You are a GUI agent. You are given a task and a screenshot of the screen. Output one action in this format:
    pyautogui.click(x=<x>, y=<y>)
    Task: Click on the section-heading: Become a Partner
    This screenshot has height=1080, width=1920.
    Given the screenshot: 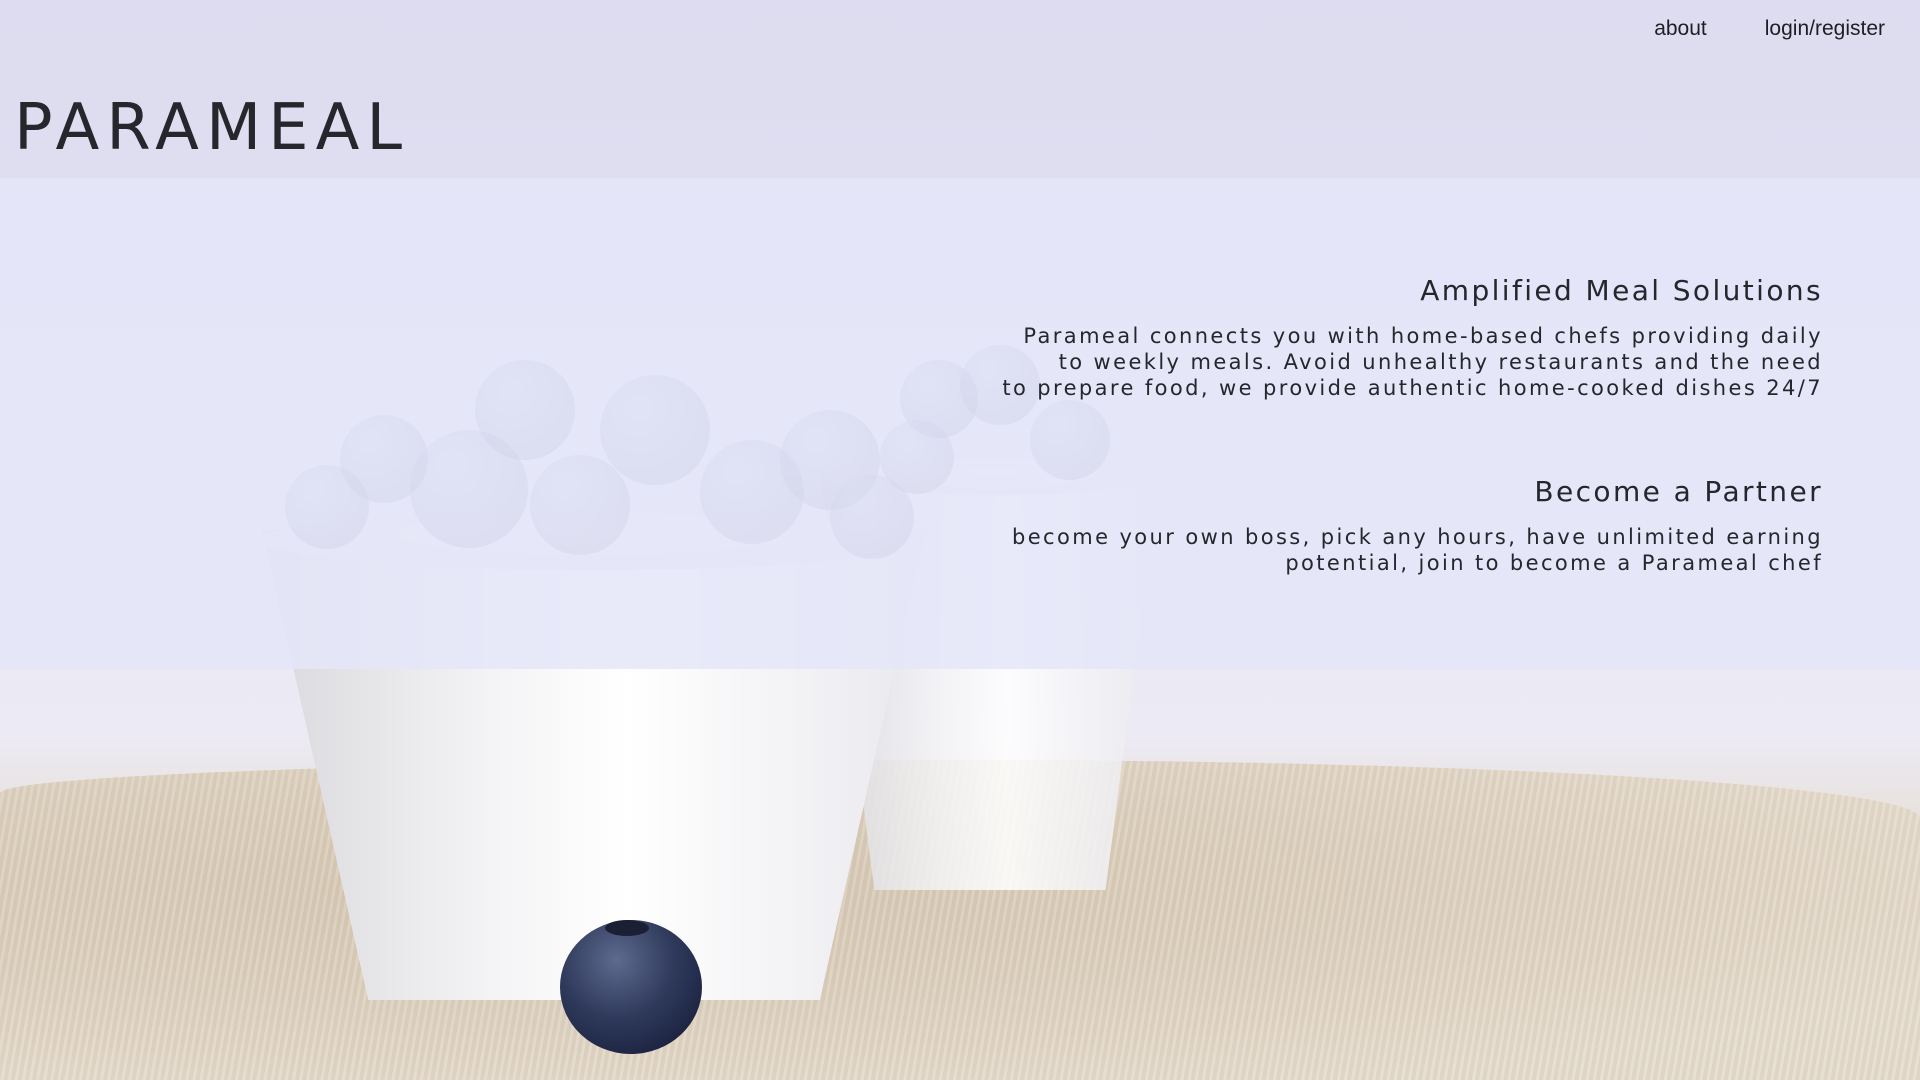 What is the action you would take?
    pyautogui.click(x=1678, y=491)
    